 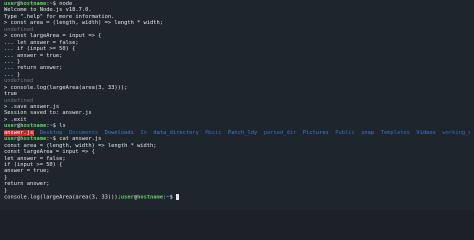 I want to click on directory-entry: snap, so click(x=367, y=133).